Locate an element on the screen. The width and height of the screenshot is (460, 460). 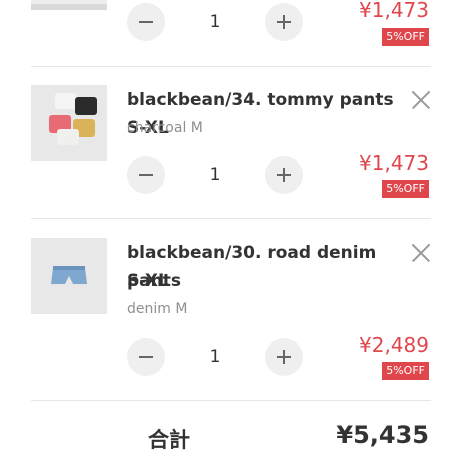
product-variant: denim M is located at coordinates (157, 309).